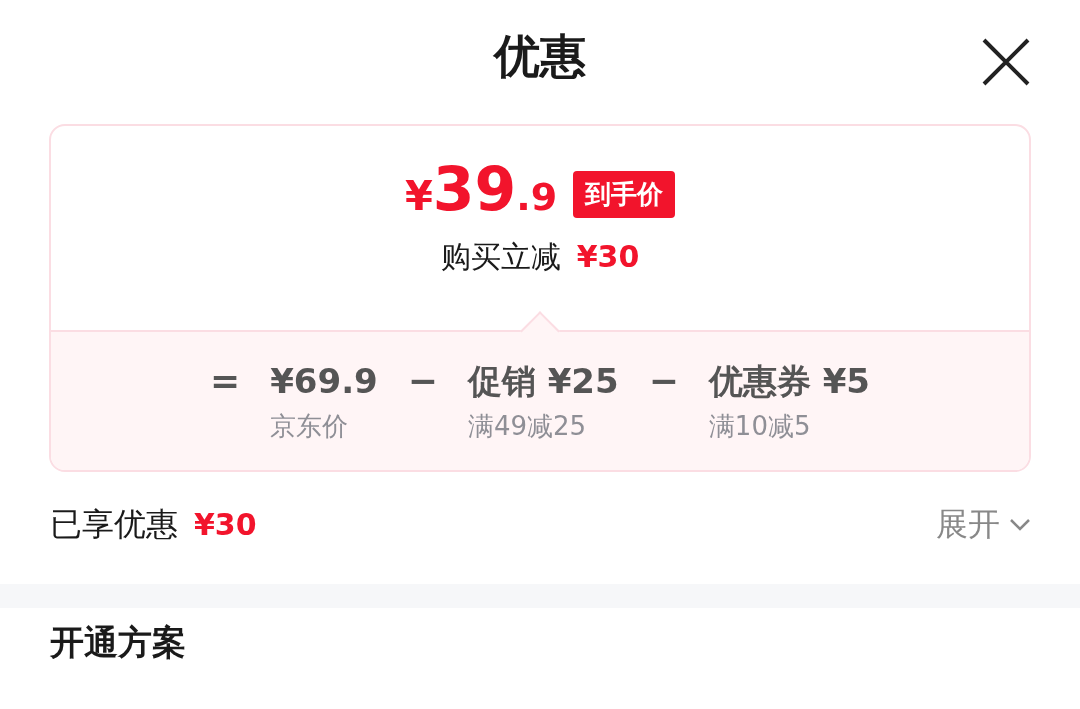 This screenshot has width=1080, height=709. I want to click on saving-label: 购买立减, so click(500, 257).